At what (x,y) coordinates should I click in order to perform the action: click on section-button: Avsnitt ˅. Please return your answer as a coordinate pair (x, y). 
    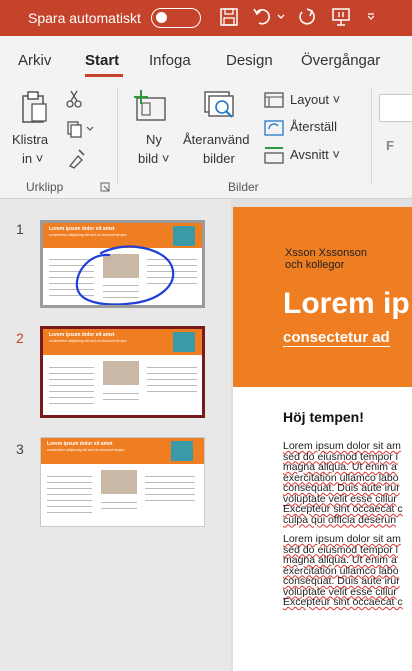
    Looking at the image, I should click on (315, 154).